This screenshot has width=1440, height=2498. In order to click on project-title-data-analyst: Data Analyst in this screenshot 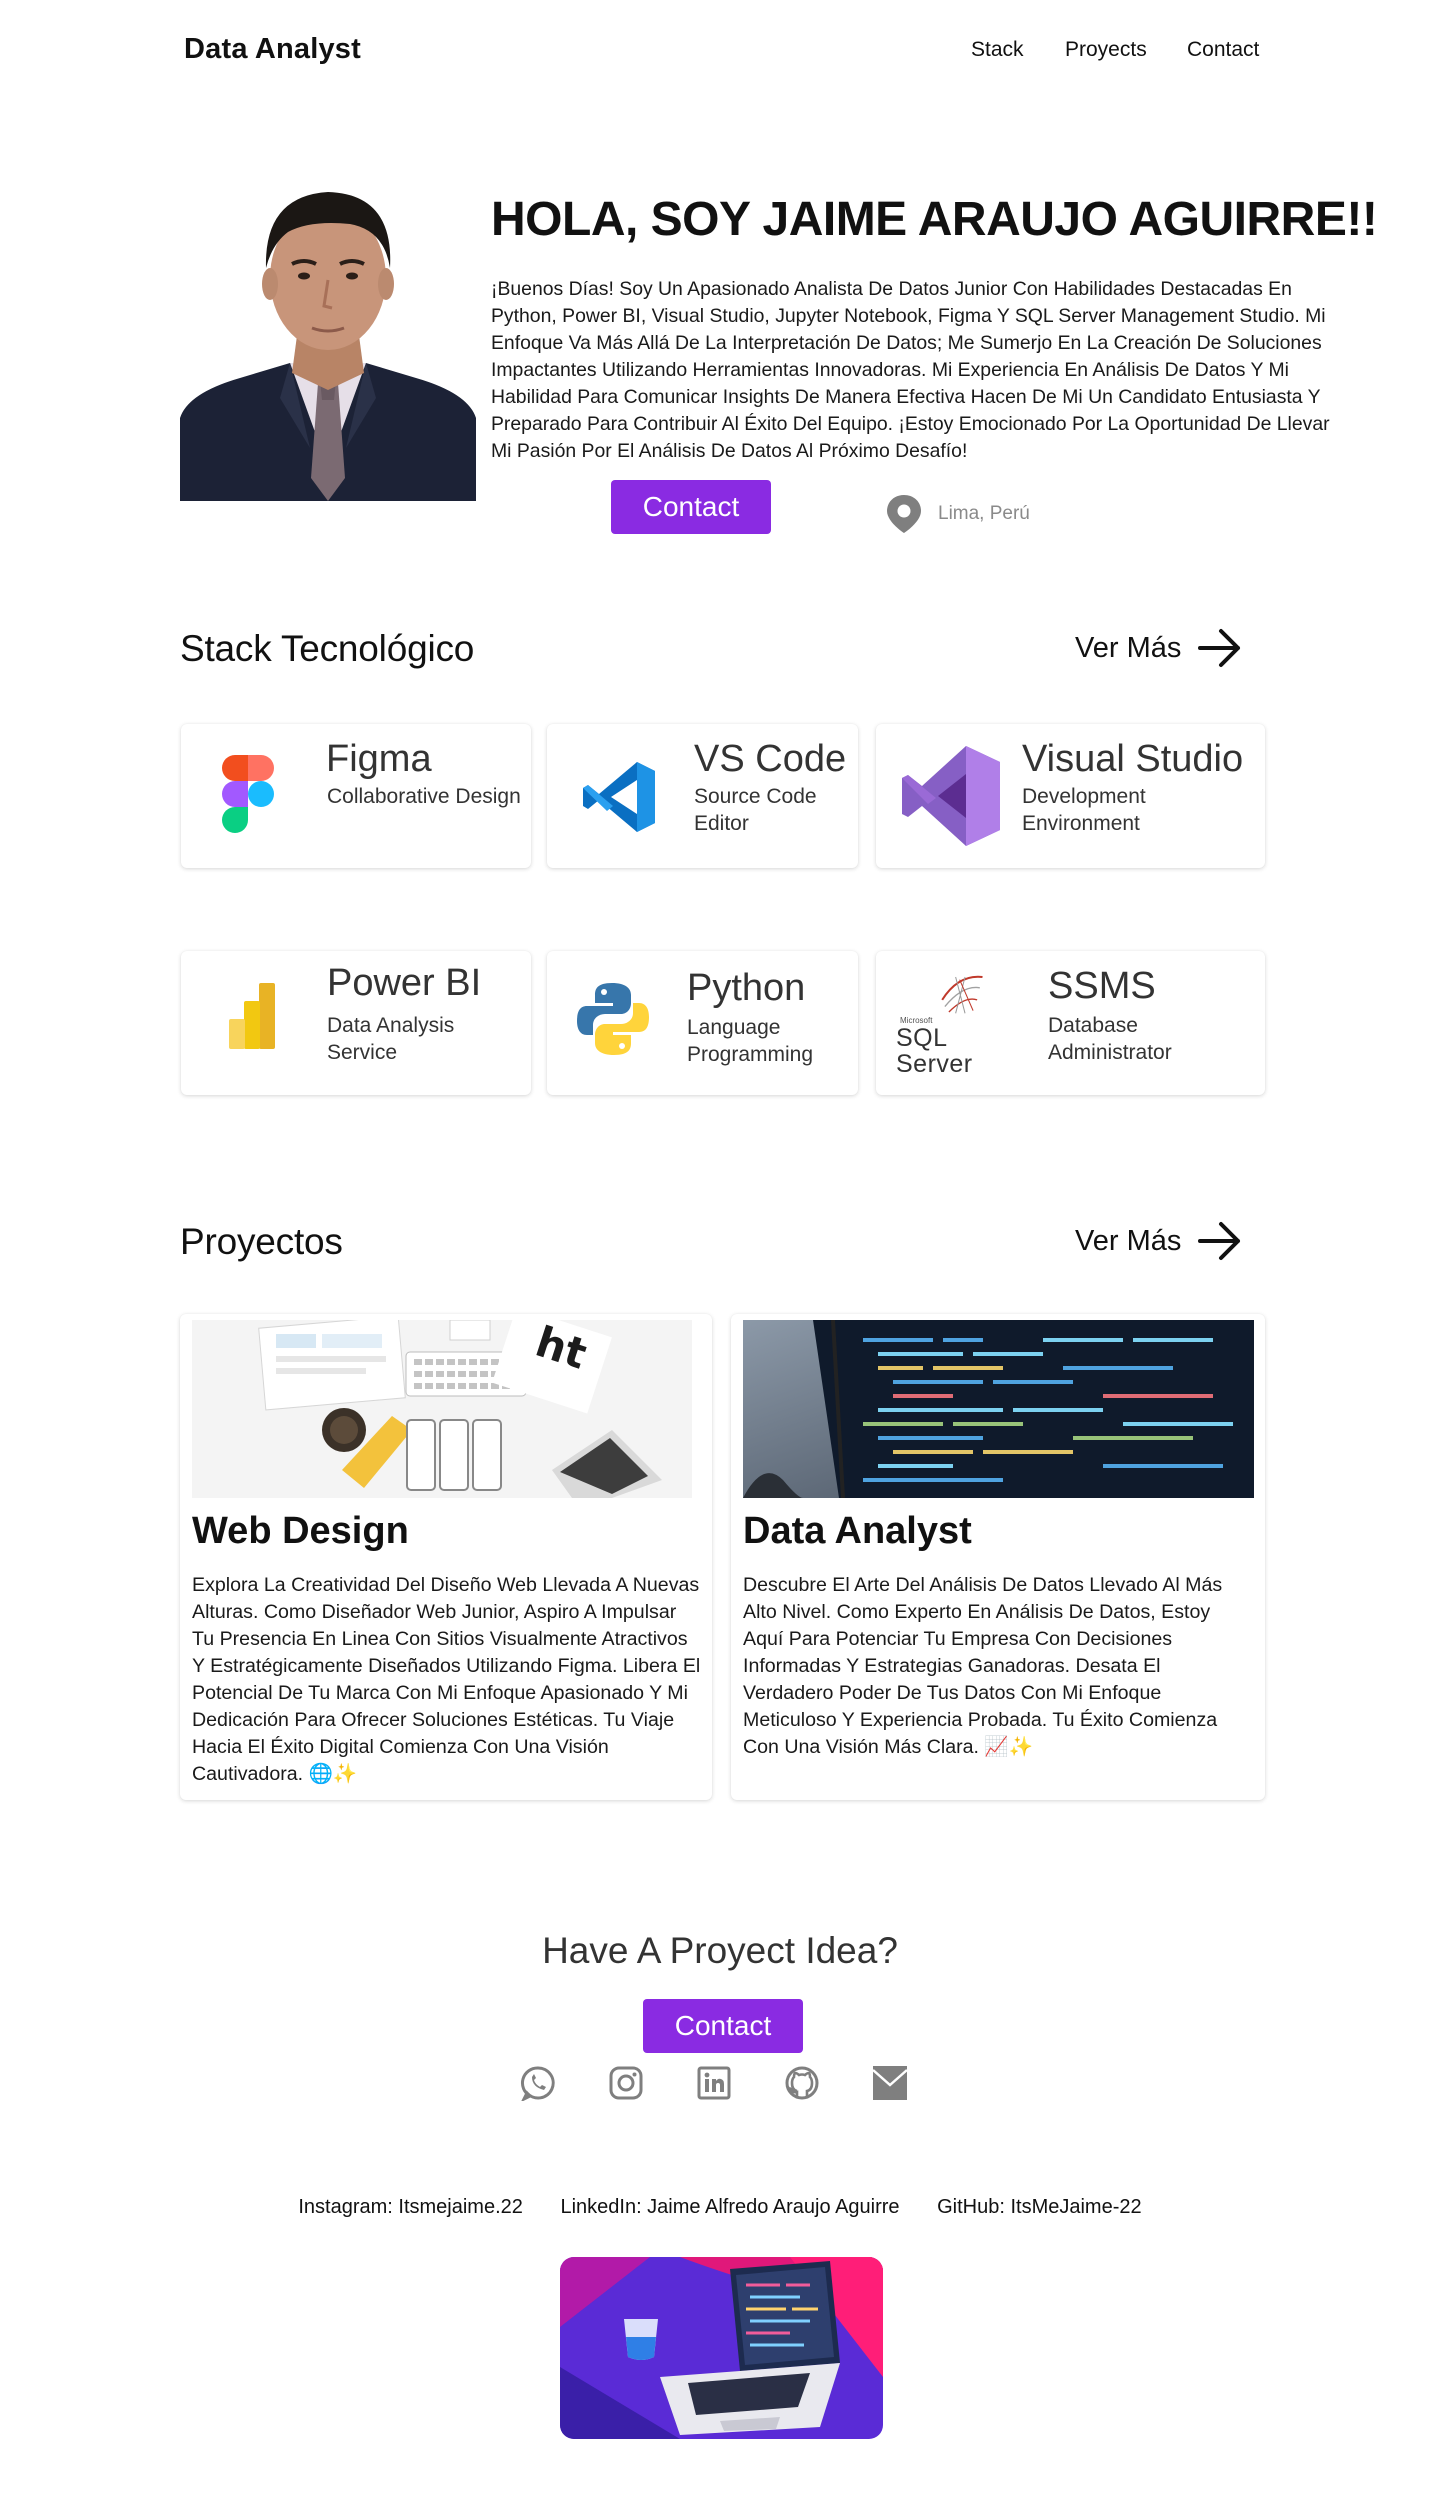, I will do `click(857, 1531)`.